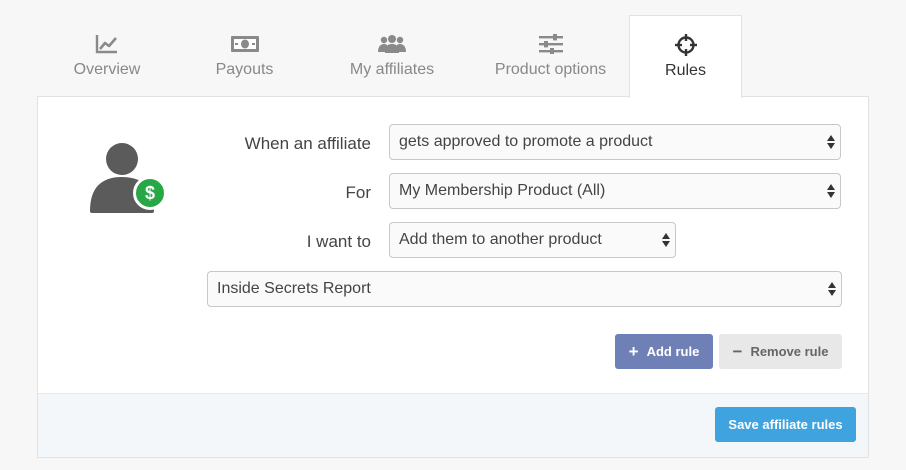  What do you see at coordinates (633, 351) in the screenshot?
I see `plus-icon: +` at bounding box center [633, 351].